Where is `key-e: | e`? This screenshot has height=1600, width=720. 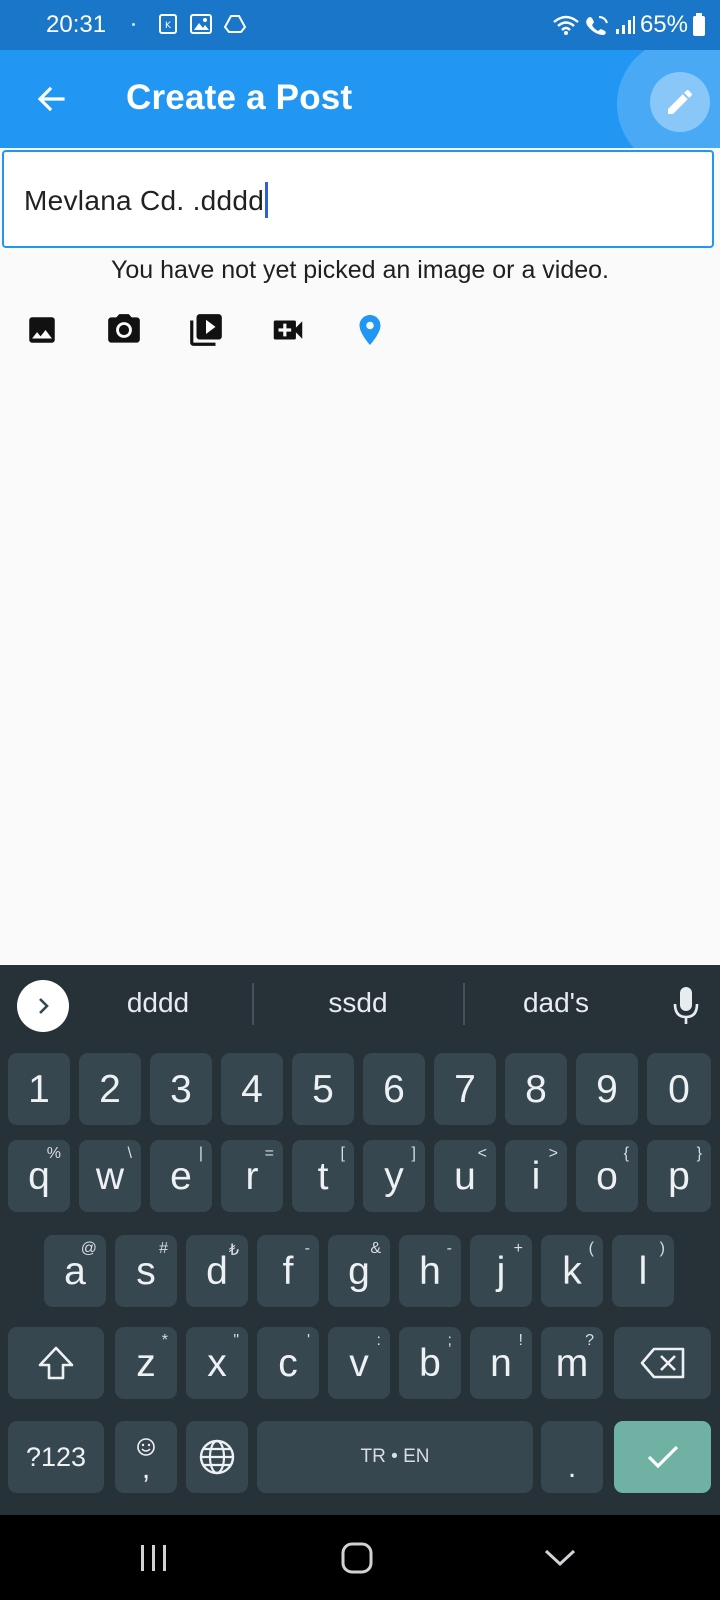 key-e: | e is located at coordinates (181, 1176).